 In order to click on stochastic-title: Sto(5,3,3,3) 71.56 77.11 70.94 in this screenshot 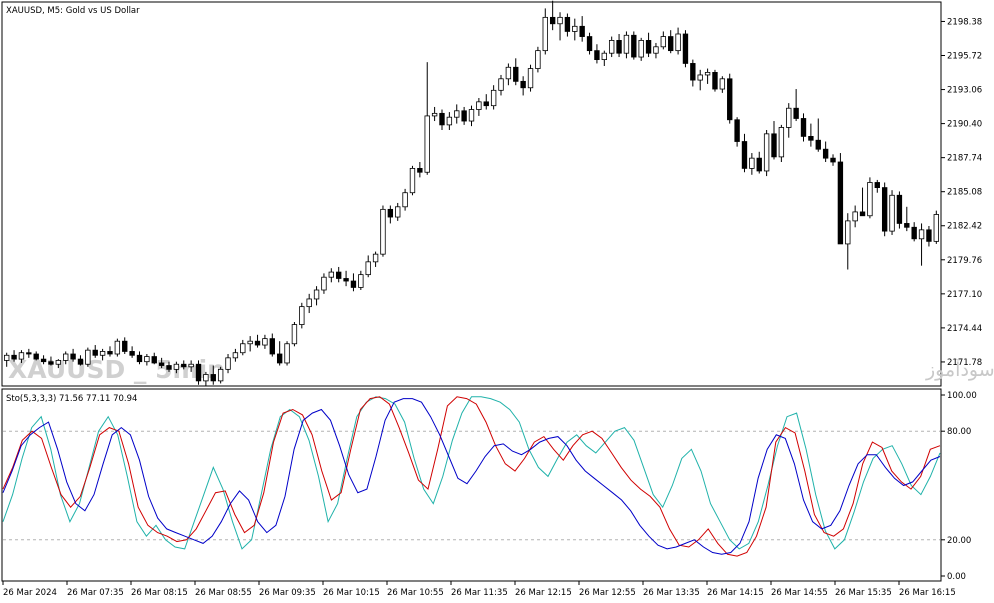, I will do `click(71, 399)`.